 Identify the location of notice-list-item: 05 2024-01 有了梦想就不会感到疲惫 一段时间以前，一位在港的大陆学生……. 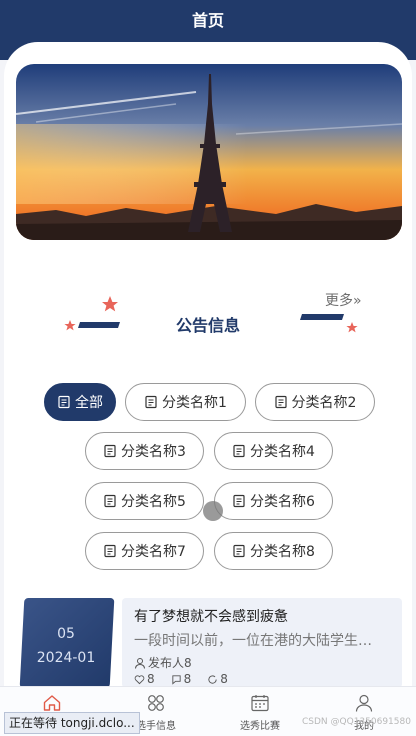
(210, 643).